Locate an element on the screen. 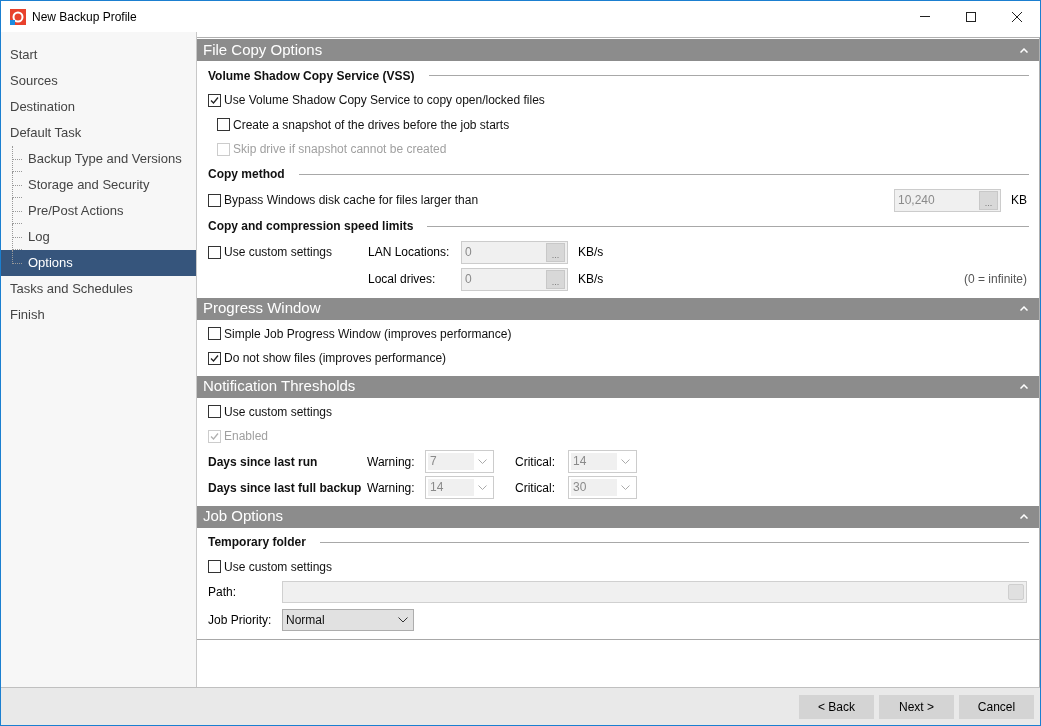 The height and width of the screenshot is (726, 1041). threshold-label: Days since last full backup is located at coordinates (285, 488).